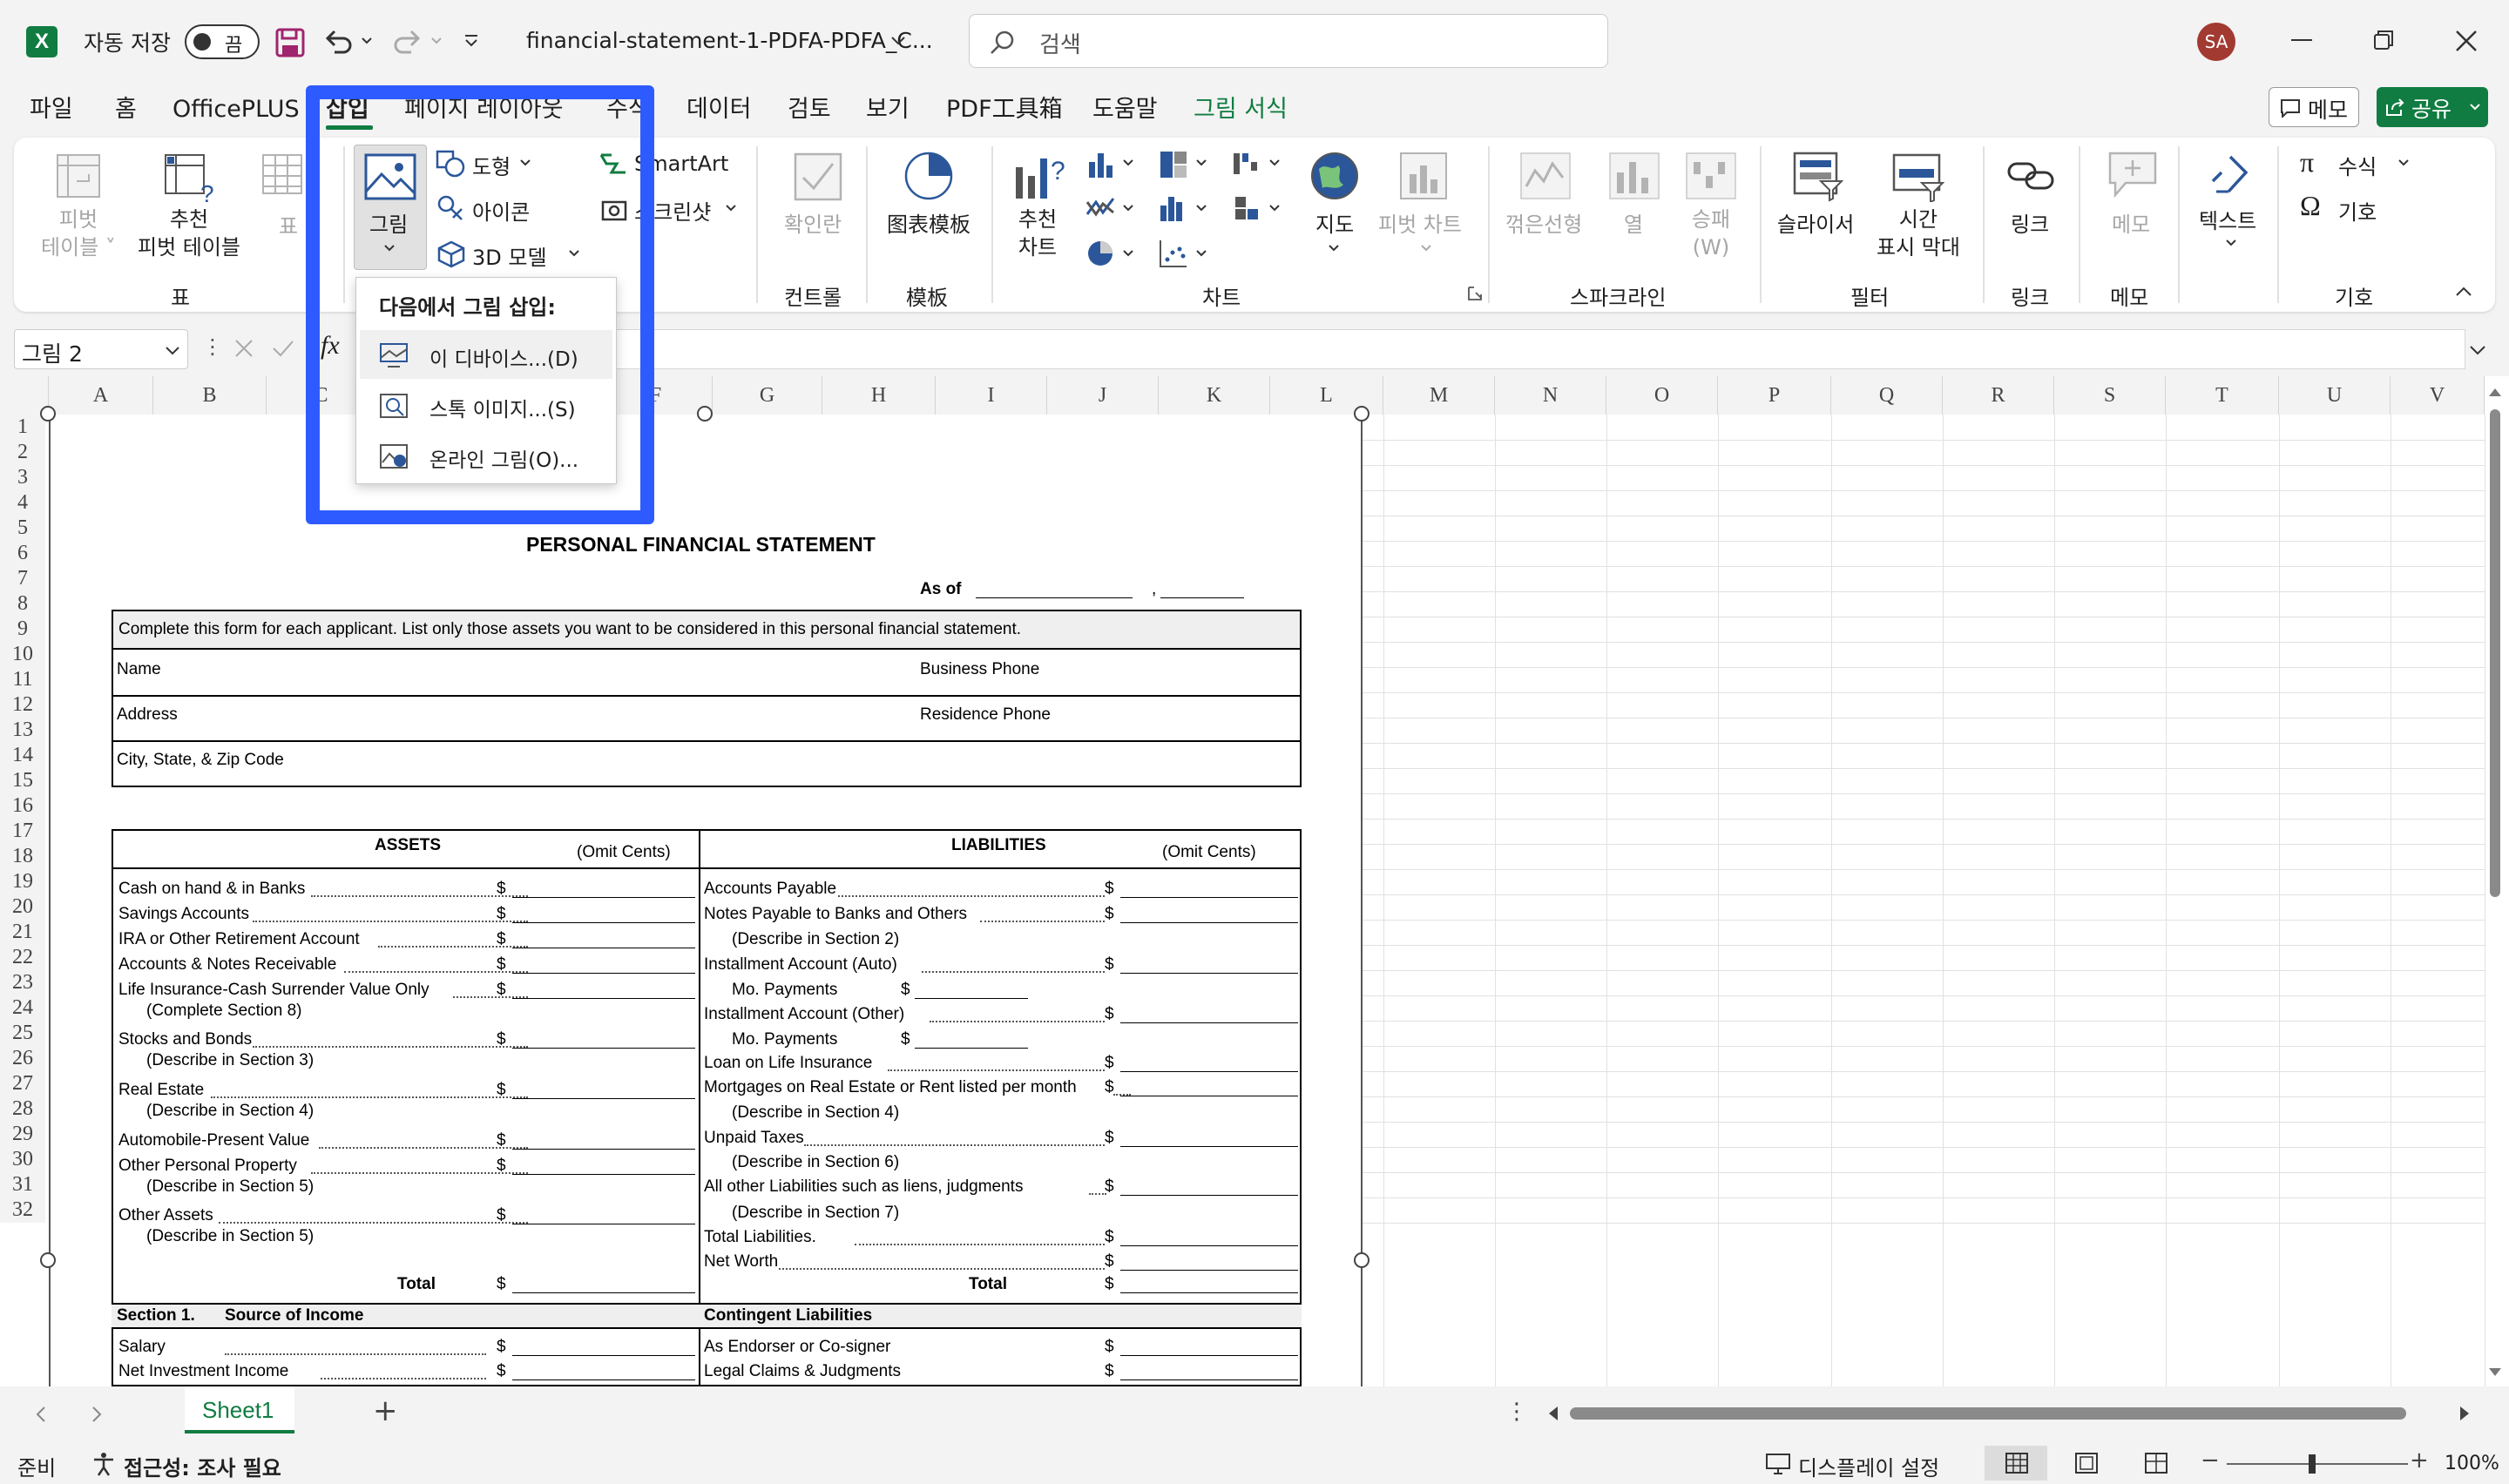  Describe the element at coordinates (22, 856) in the screenshot. I see `row-header-18: 18` at that location.